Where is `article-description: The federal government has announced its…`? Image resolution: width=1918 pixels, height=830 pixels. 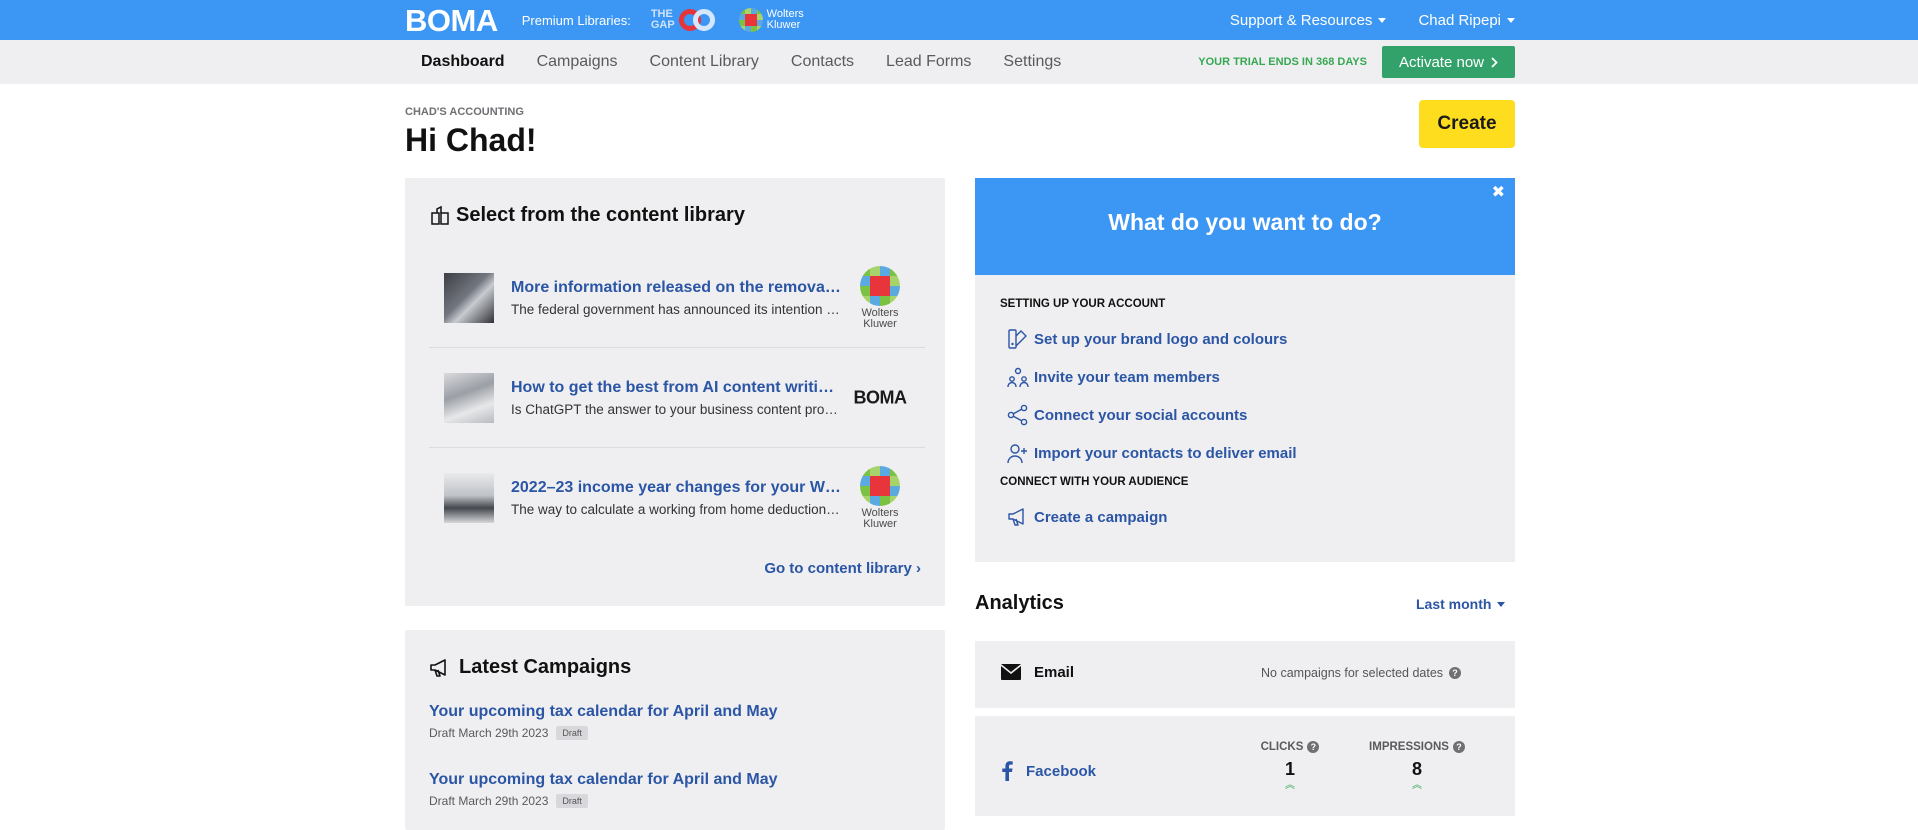 article-description: The federal government has announced its… is located at coordinates (676, 309).